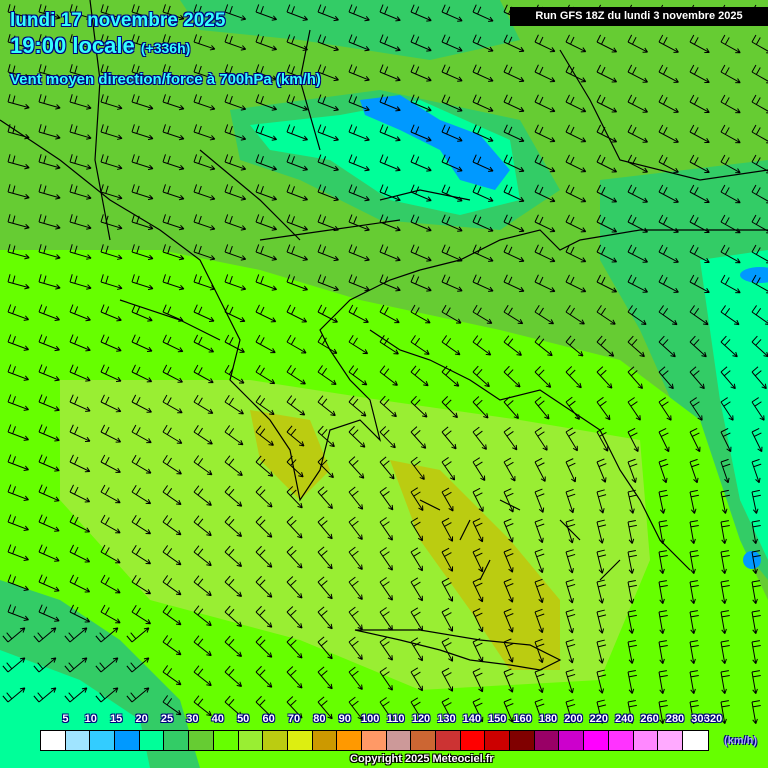  What do you see at coordinates (165, 48) in the screenshot?
I see `lead-time: (+336h)` at bounding box center [165, 48].